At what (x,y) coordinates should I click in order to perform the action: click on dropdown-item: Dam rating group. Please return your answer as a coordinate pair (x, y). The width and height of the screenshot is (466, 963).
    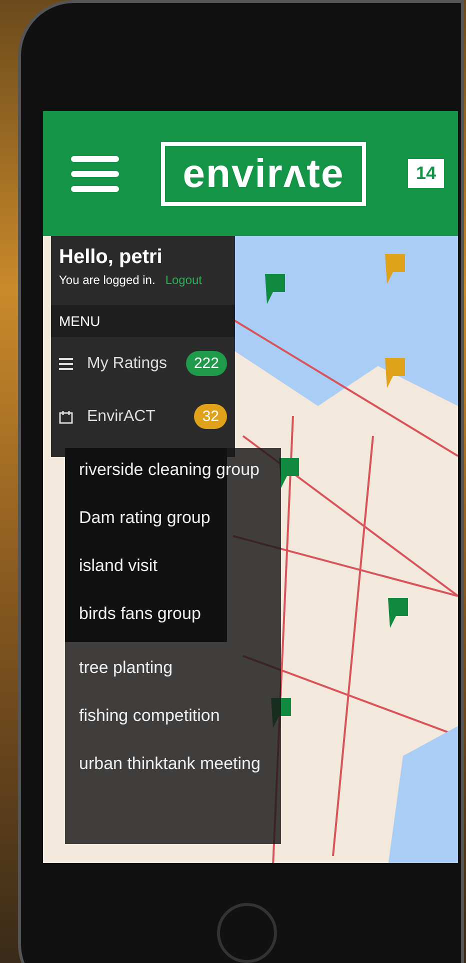
    Looking at the image, I should click on (144, 516).